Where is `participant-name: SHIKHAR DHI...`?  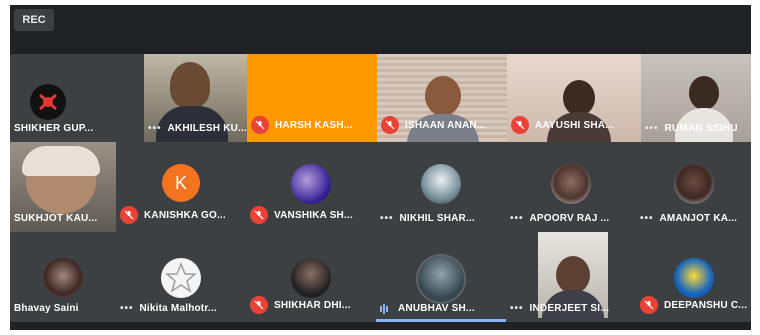 participant-name: SHIKHAR DHI... is located at coordinates (312, 305).